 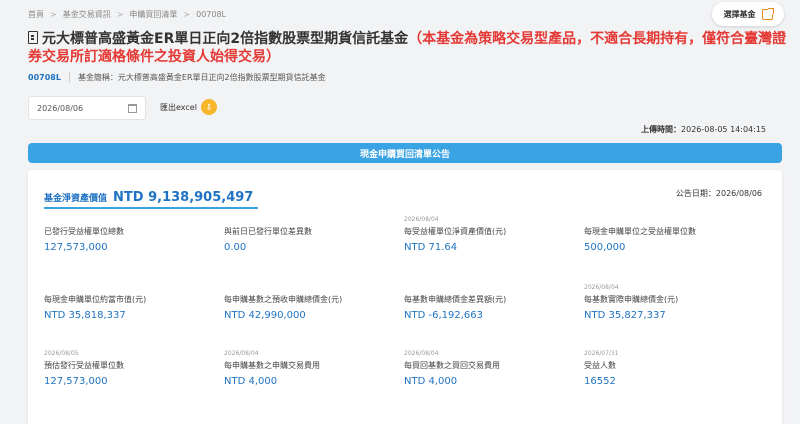 I want to click on fund-code-row: 00708L 基金簡稱：元大標普高盛黃金ER單日正向2倍指數股票型期貨信託基金, so click(x=177, y=77).